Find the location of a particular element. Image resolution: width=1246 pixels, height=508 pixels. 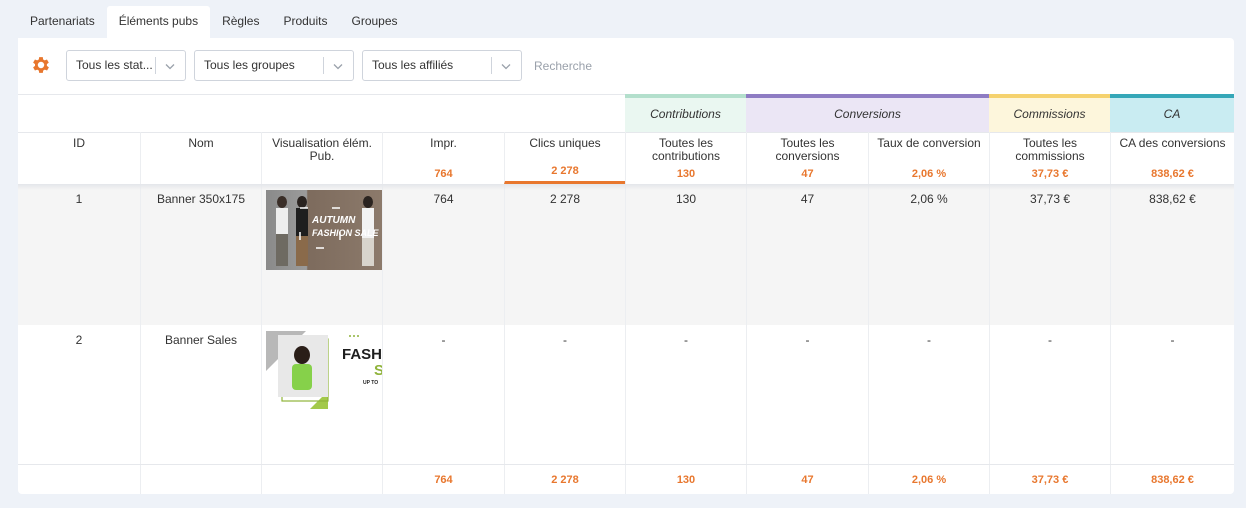

banner-text: FASH is located at coordinates (362, 354).